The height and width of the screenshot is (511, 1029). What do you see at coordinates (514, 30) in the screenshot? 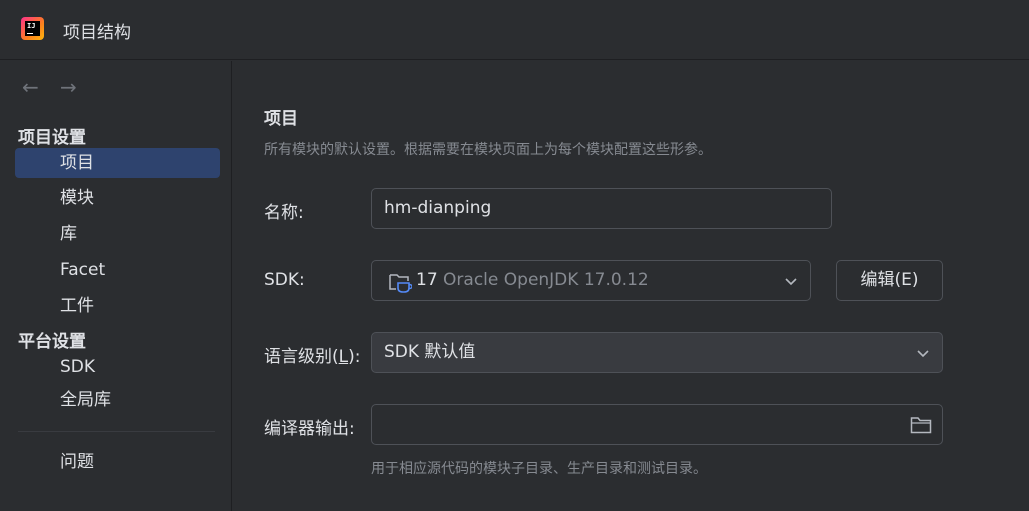
I see `title-bar: IJ 项目结构` at bounding box center [514, 30].